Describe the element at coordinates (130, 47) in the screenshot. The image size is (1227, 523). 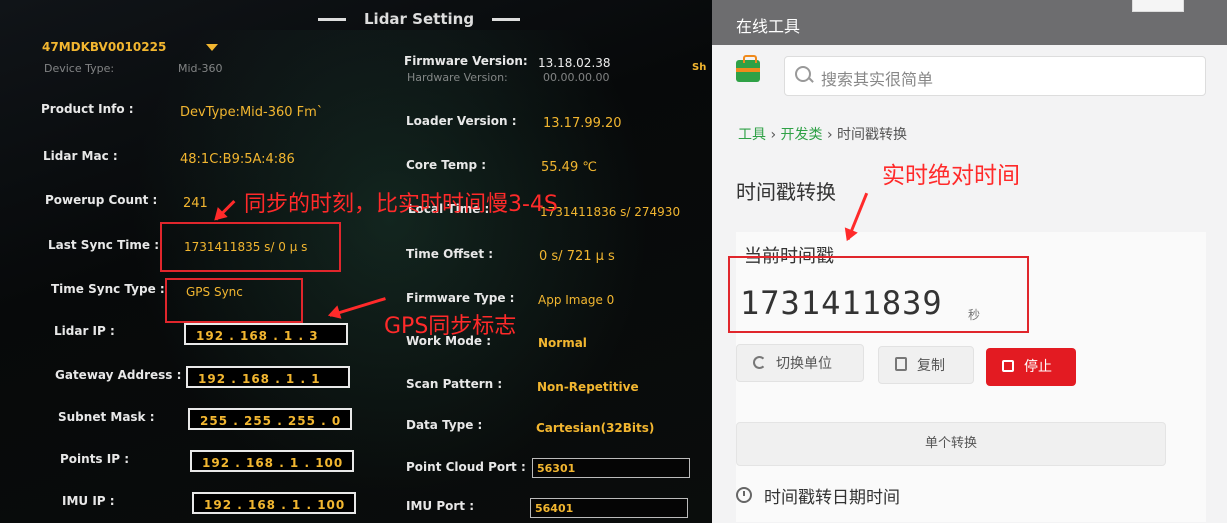
I see `device-selector: 47MDKBV0010225` at that location.